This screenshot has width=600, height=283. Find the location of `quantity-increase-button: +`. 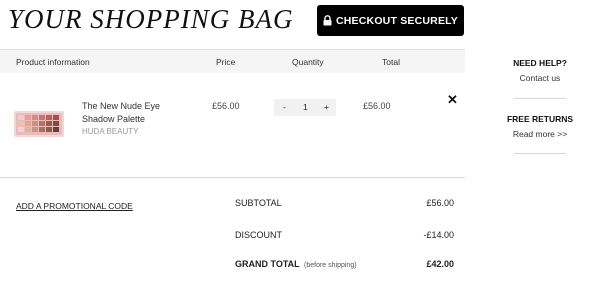

quantity-increase-button: + is located at coordinates (326, 107).